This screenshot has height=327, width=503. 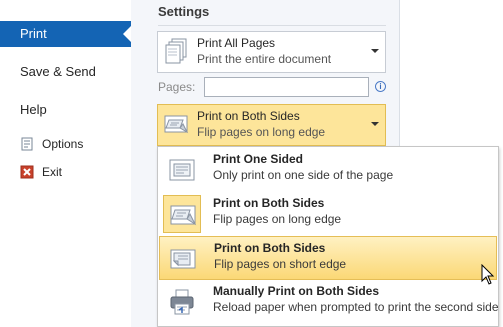 I want to click on nav-help: Help, so click(x=65, y=110).